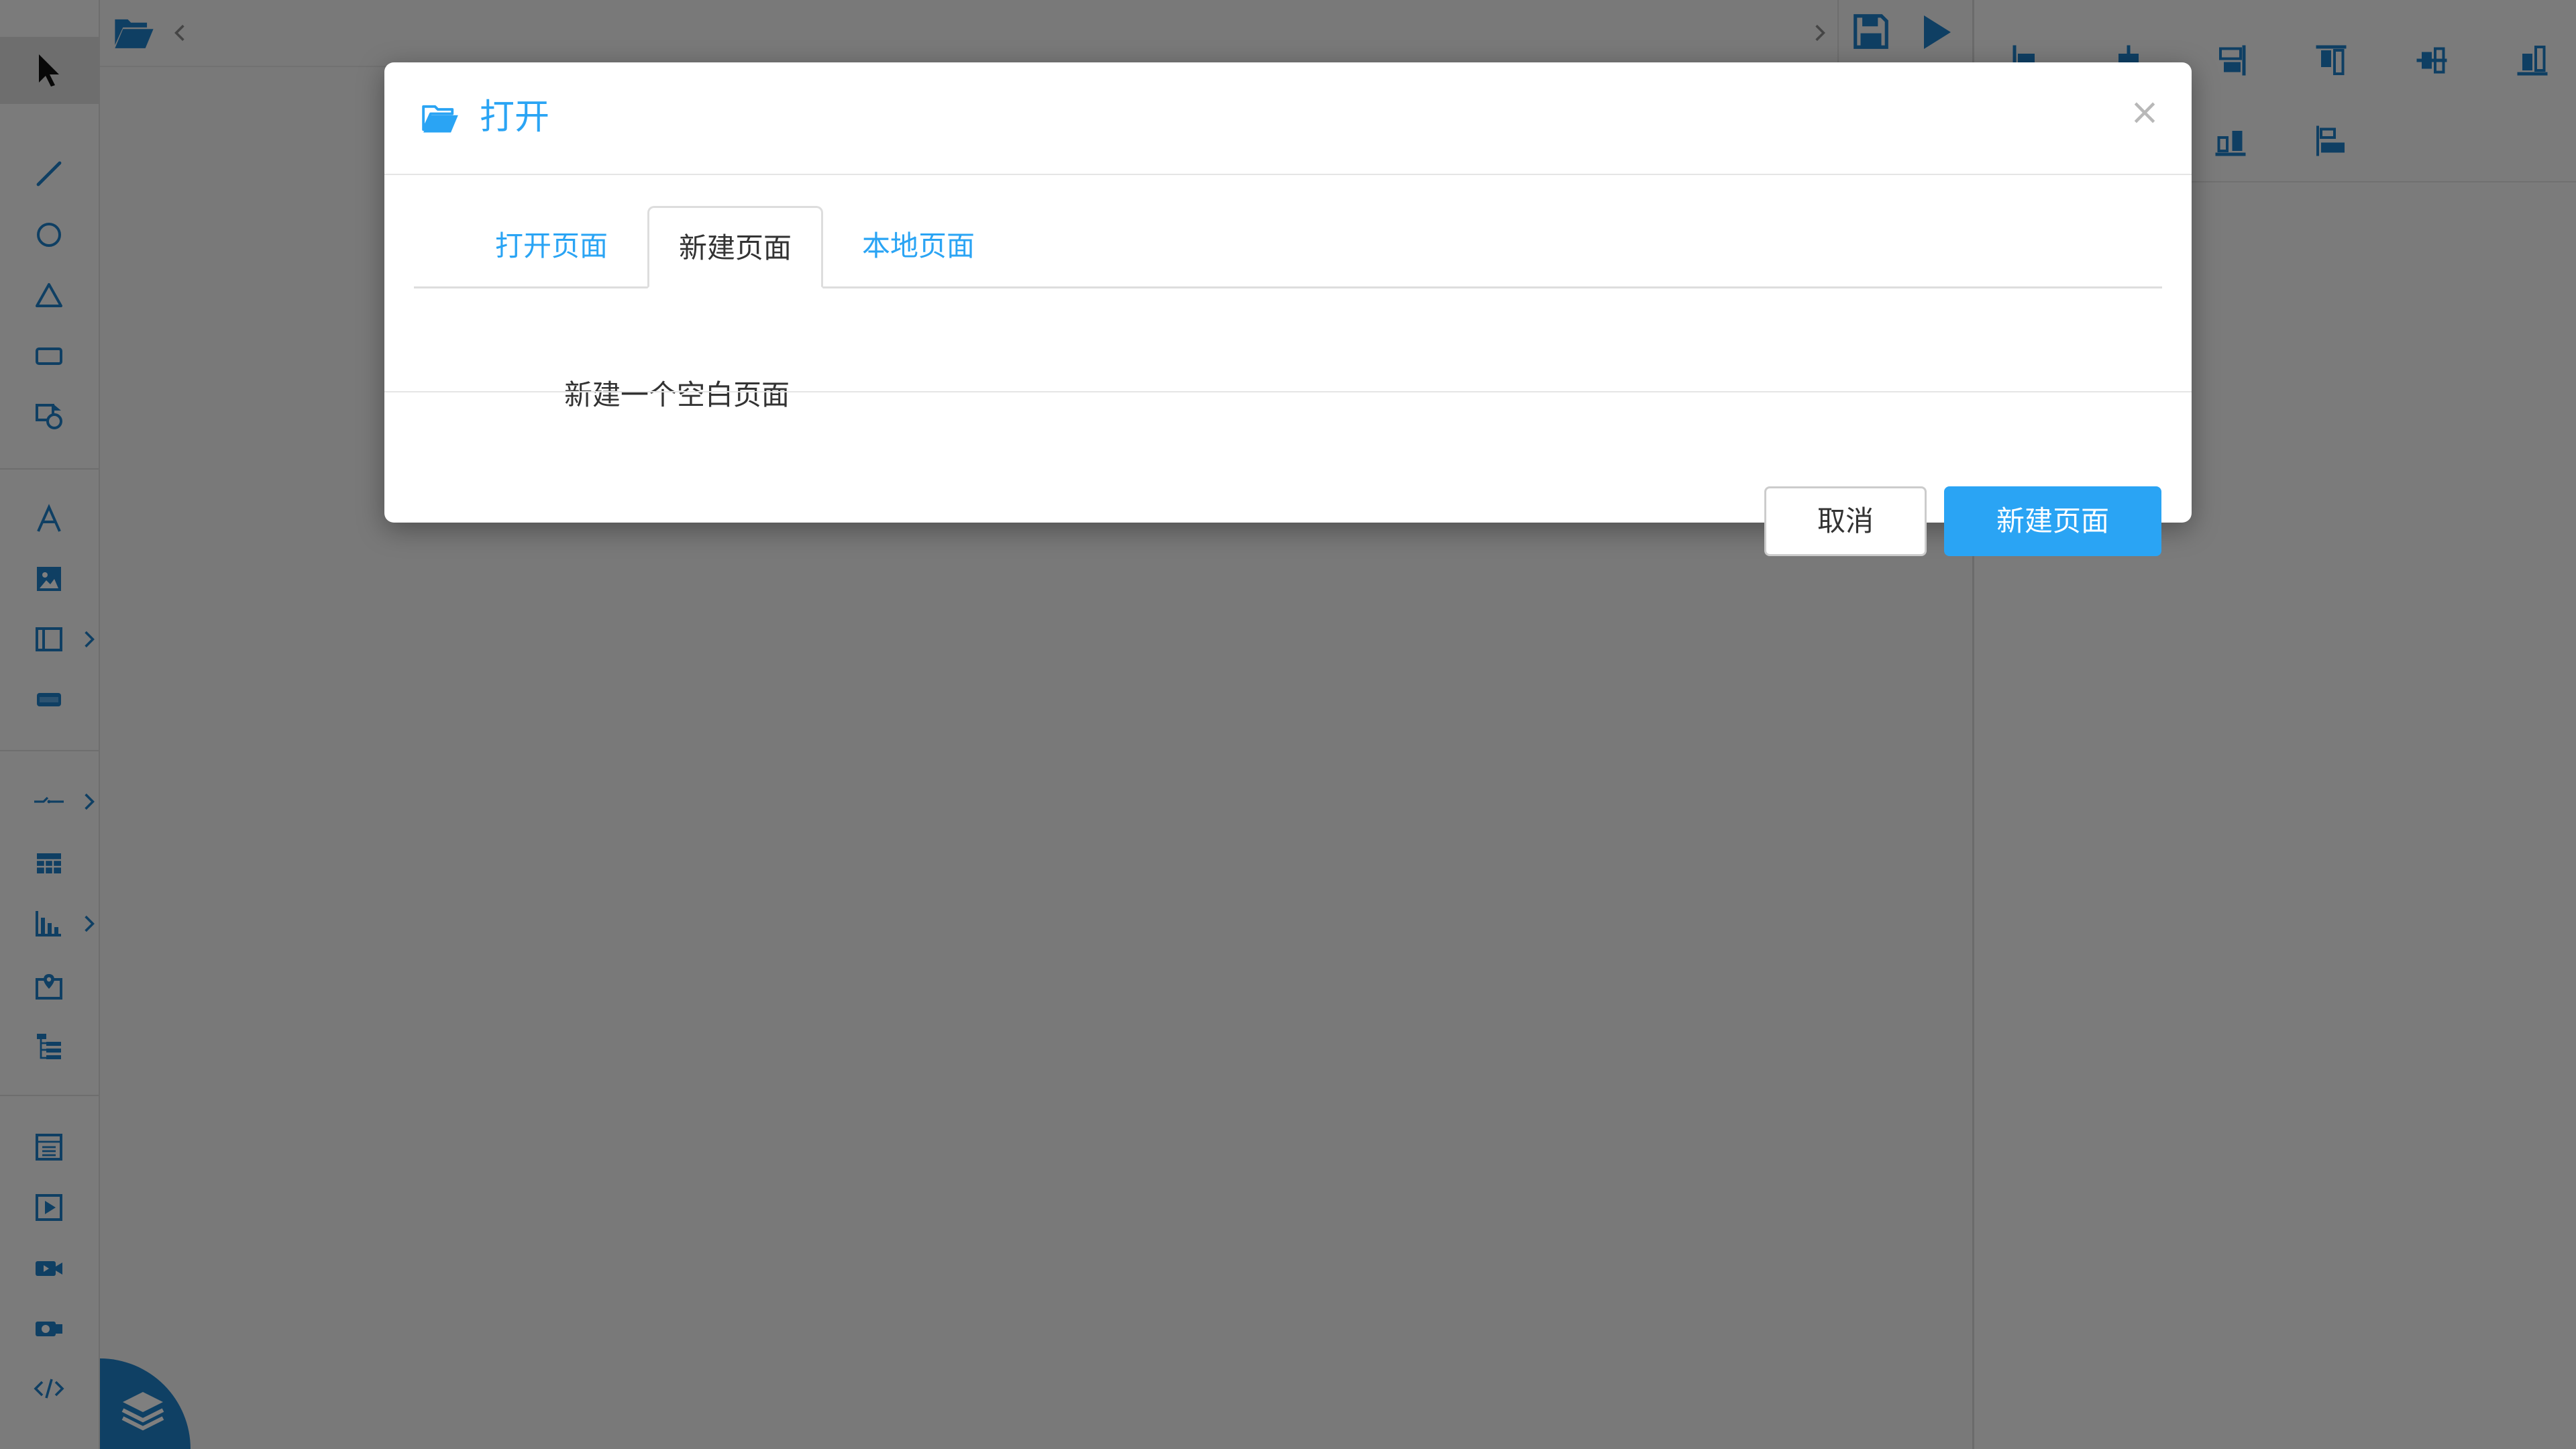  What do you see at coordinates (551, 246) in the screenshot?
I see `tab-open-page: 打开页面` at bounding box center [551, 246].